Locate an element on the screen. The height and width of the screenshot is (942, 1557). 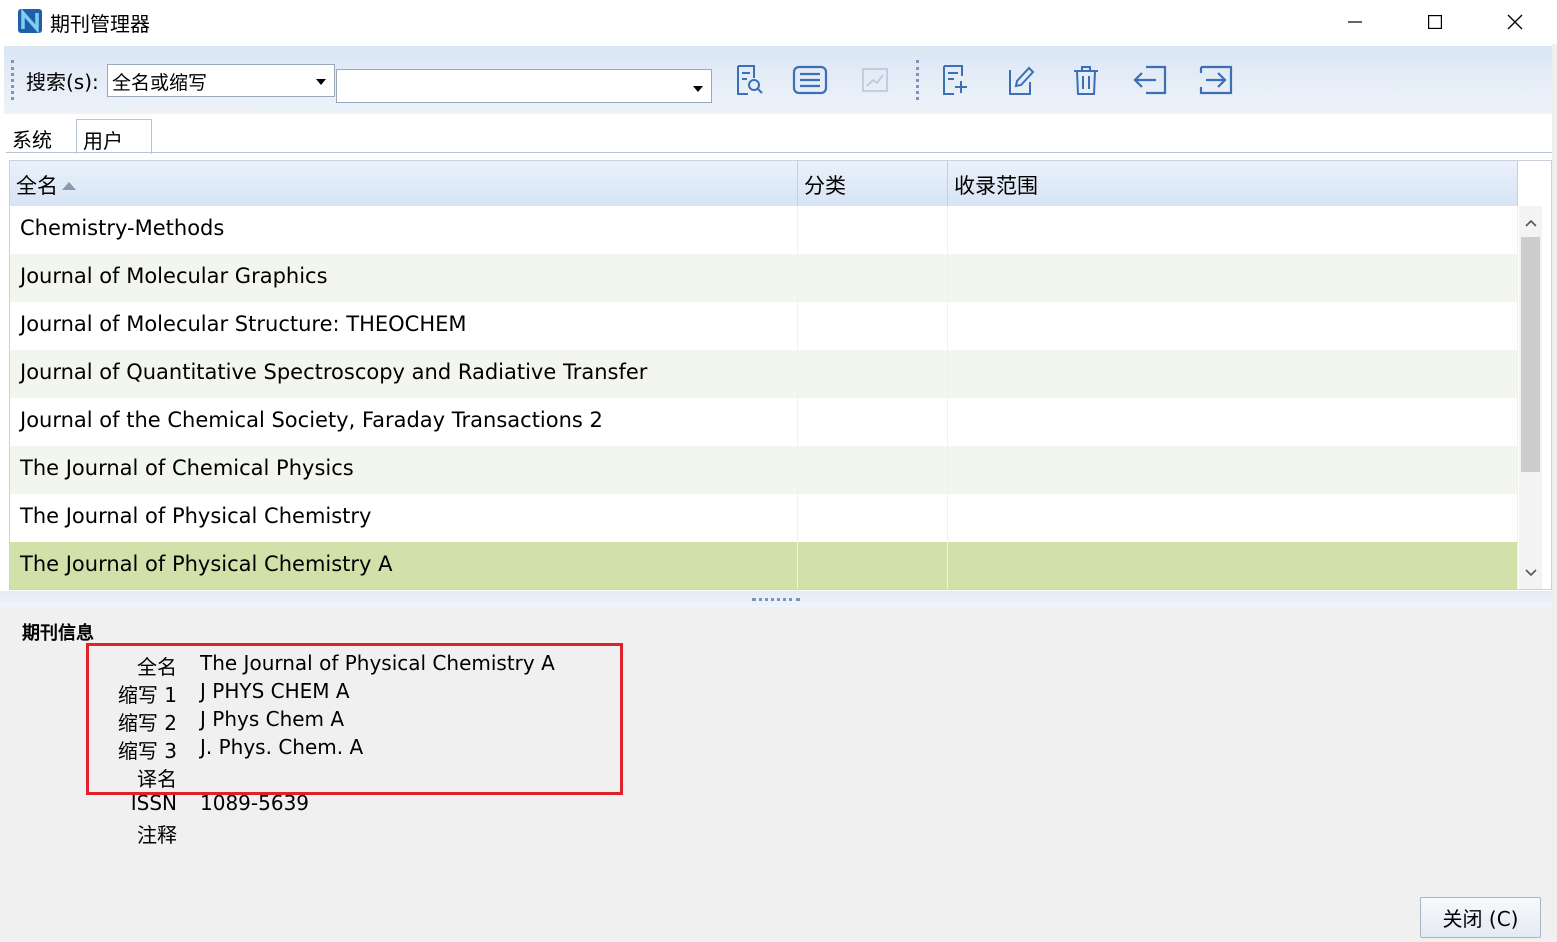
column-header-range: 收录范围 is located at coordinates (1233, 183).